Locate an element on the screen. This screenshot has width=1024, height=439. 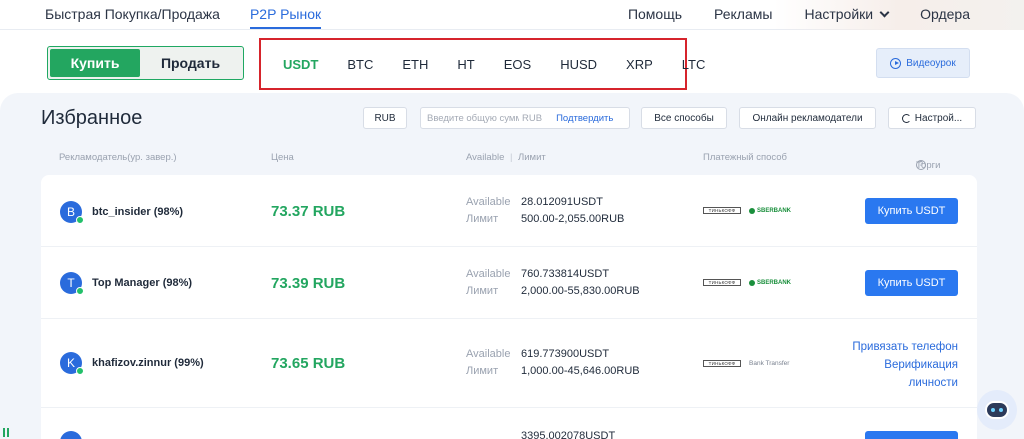
nav-settings: Настройки is located at coordinates (847, 14).